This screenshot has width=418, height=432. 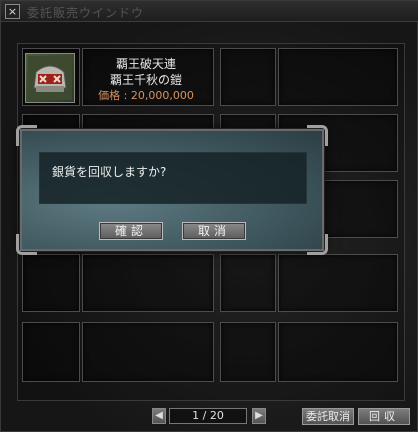 What do you see at coordinates (159, 416) in the screenshot?
I see `prev-page-icon: ◀` at bounding box center [159, 416].